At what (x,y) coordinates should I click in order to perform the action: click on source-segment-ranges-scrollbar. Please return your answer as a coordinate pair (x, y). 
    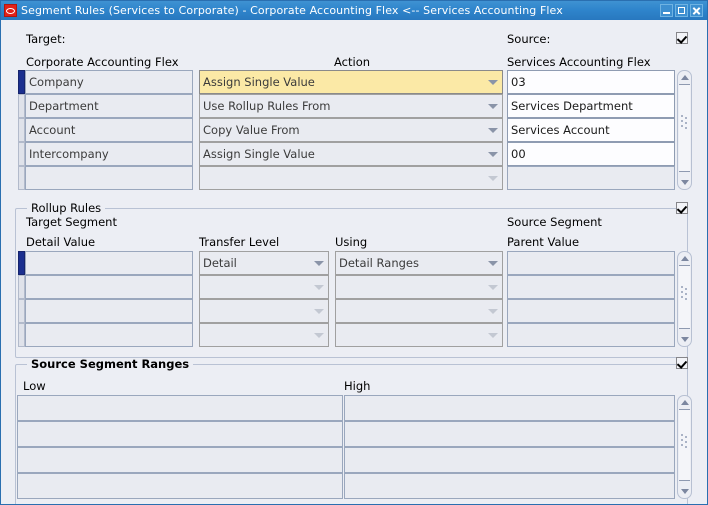
    Looking at the image, I should click on (684, 447).